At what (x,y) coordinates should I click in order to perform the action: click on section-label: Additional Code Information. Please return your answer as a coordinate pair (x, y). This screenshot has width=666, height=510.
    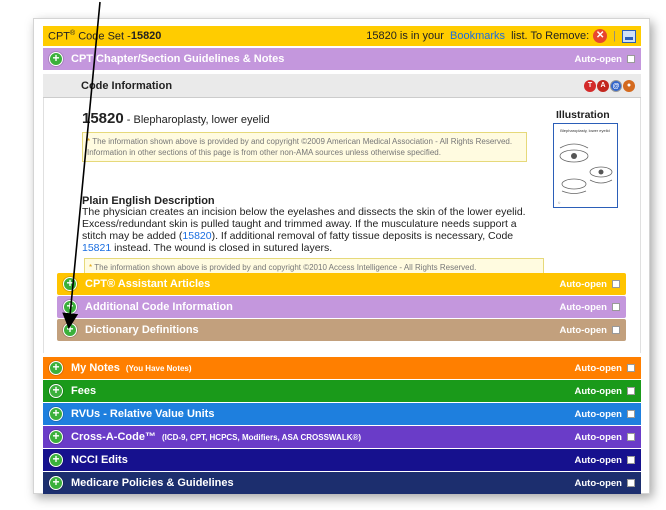
    Looking at the image, I should click on (159, 307).